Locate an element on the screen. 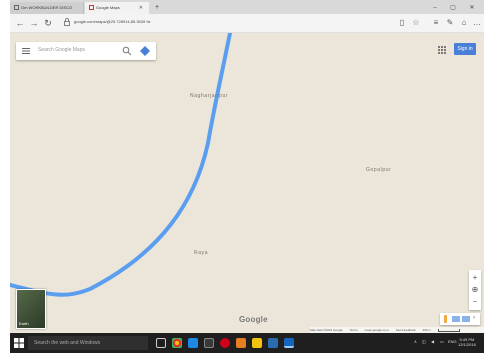 Image resolution: width=493 pixels, height=358 pixels. network-icon: ◫ is located at coordinates (424, 341).